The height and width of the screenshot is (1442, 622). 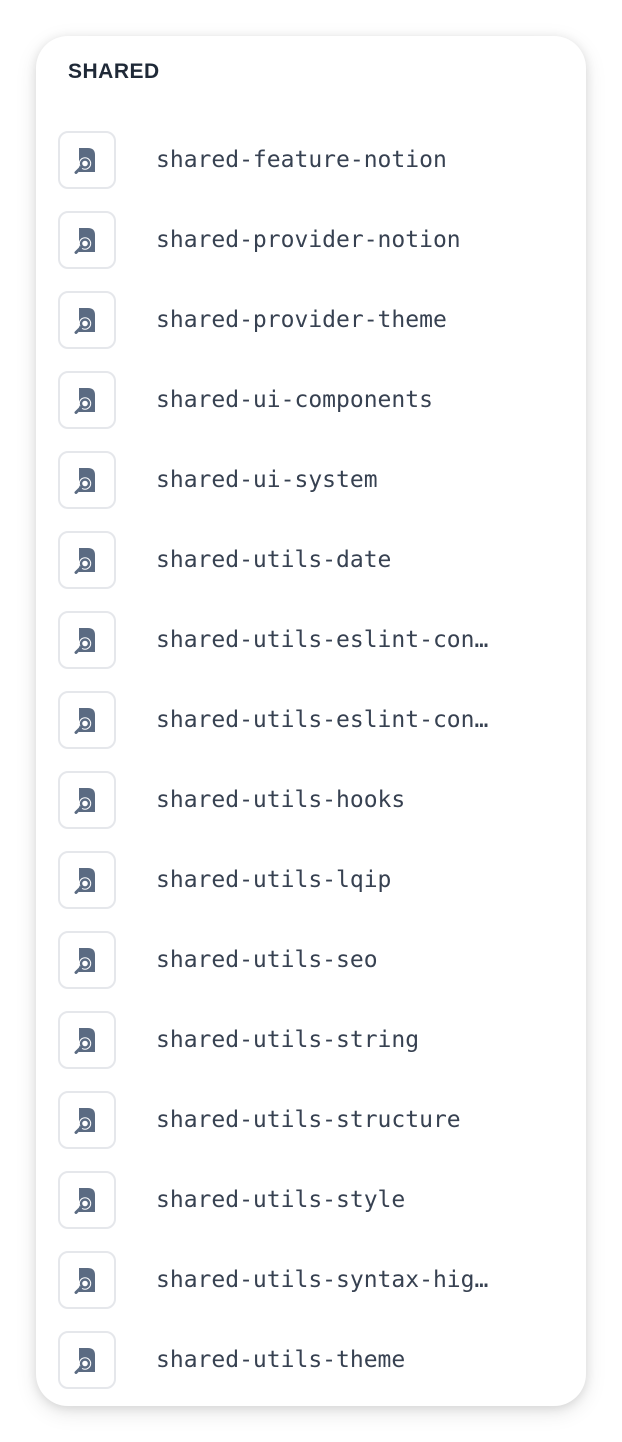 I want to click on list-item: shared-ui-system, so click(x=280, y=480).